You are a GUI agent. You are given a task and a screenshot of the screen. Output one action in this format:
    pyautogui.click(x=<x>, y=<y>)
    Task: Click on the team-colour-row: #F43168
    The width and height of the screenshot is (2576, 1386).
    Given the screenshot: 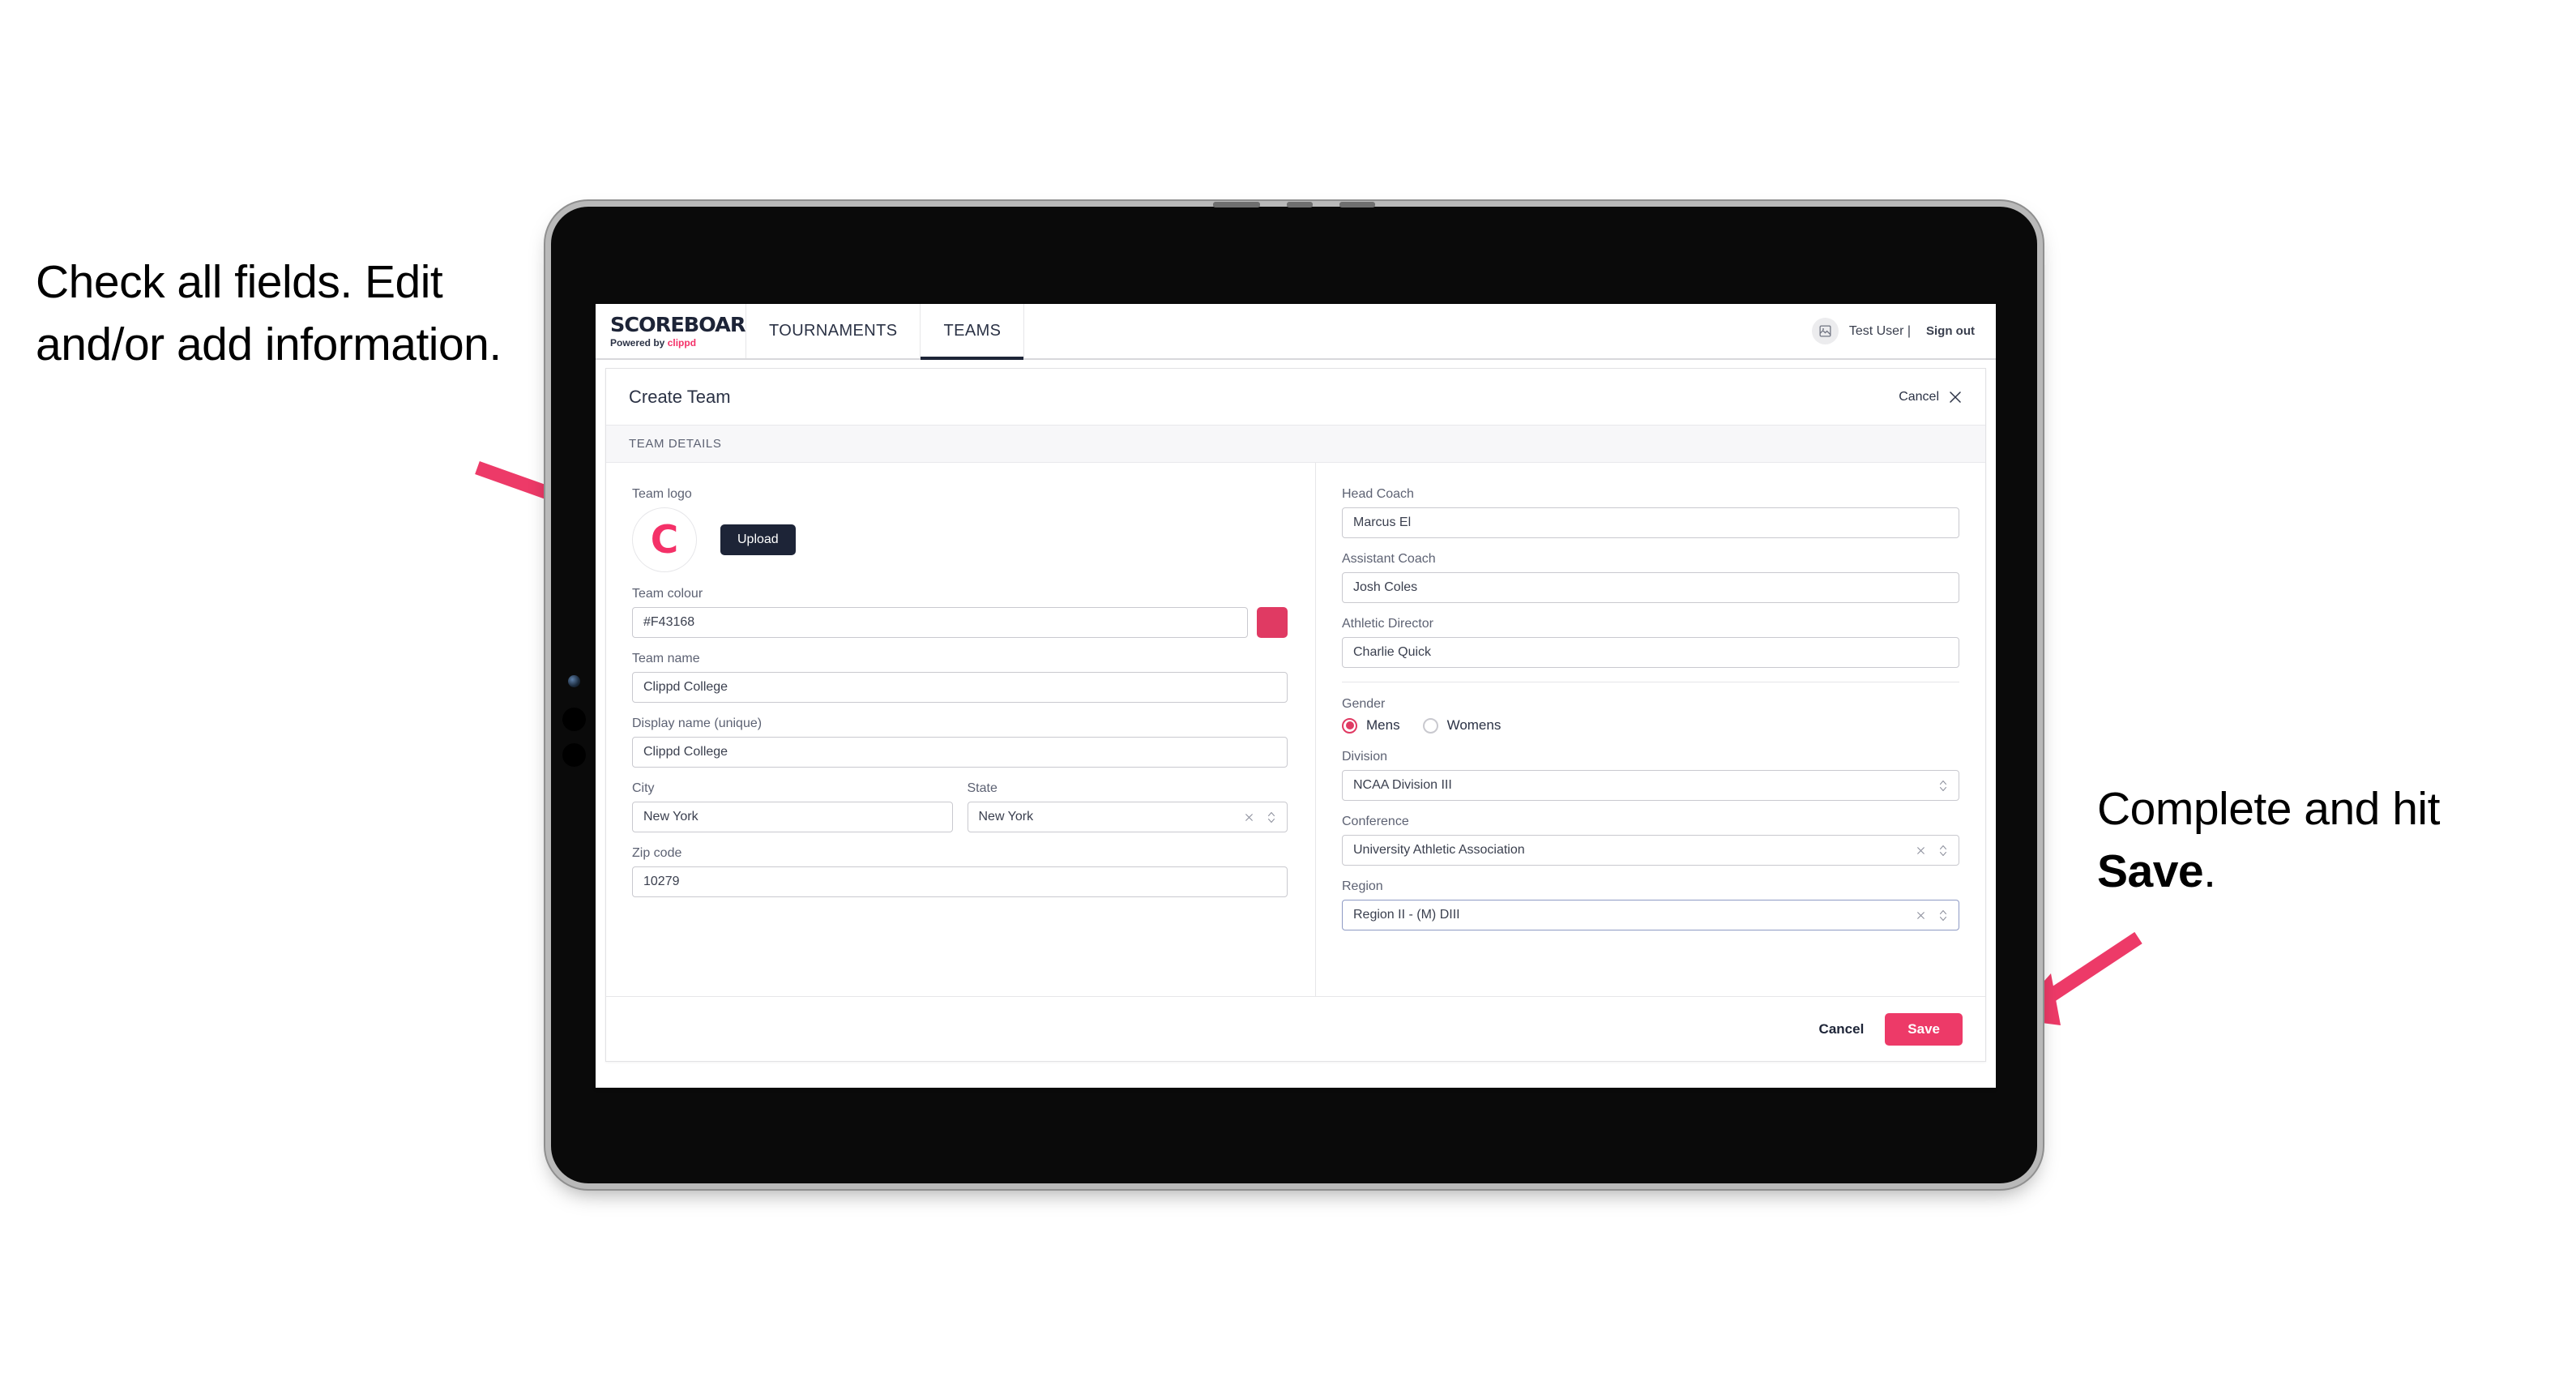 What is the action you would take?
    pyautogui.click(x=960, y=622)
    